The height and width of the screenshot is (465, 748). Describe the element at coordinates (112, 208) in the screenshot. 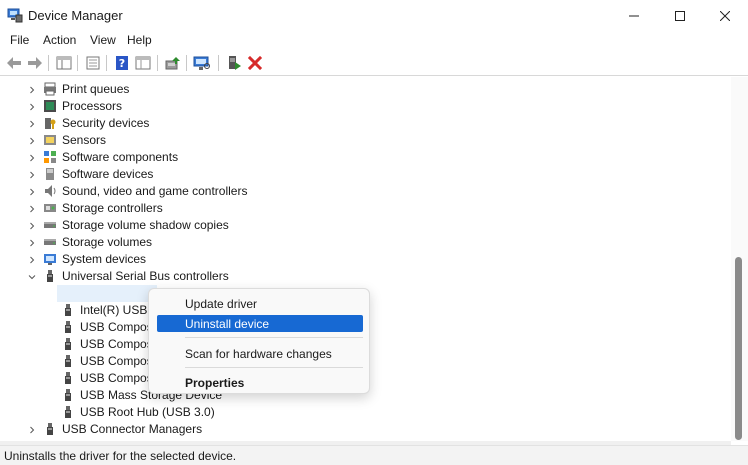

I see `tree-category-label: Storage controllers` at that location.